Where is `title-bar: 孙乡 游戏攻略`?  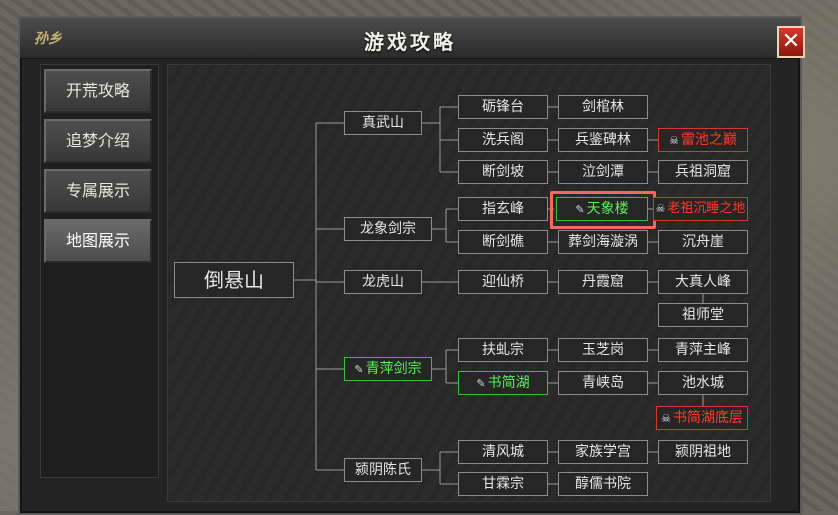
title-bar: 孙乡 游戏攻略 is located at coordinates (410, 38).